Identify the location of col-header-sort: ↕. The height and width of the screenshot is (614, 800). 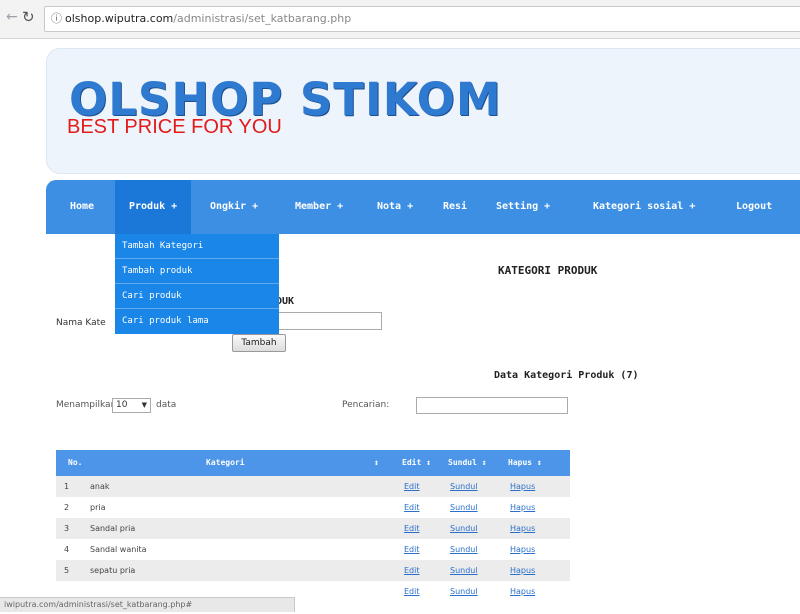
(376, 463).